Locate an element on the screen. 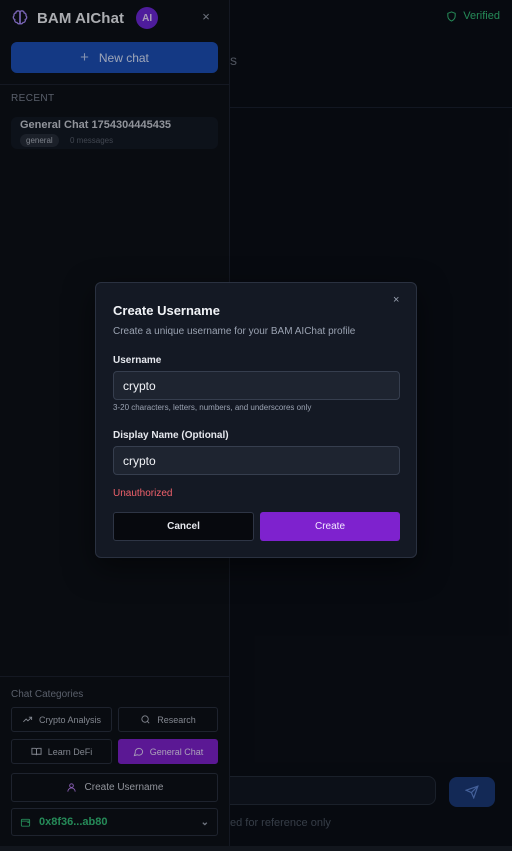 This screenshot has width=512, height=851. cancel-button: Cancel is located at coordinates (183, 526).